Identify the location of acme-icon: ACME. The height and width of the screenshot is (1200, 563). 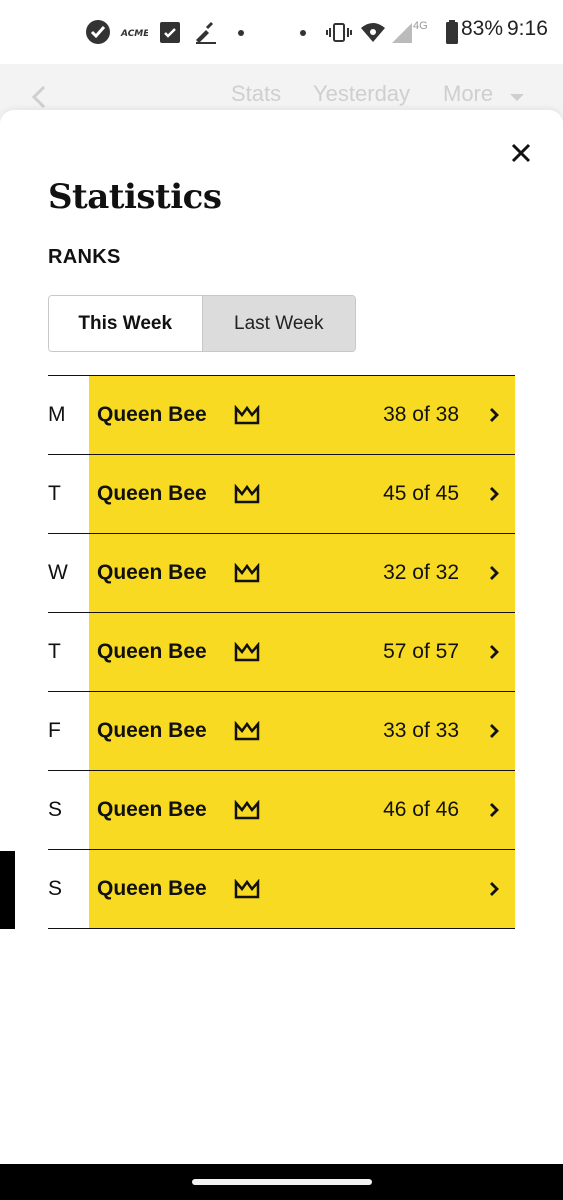
(134, 34).